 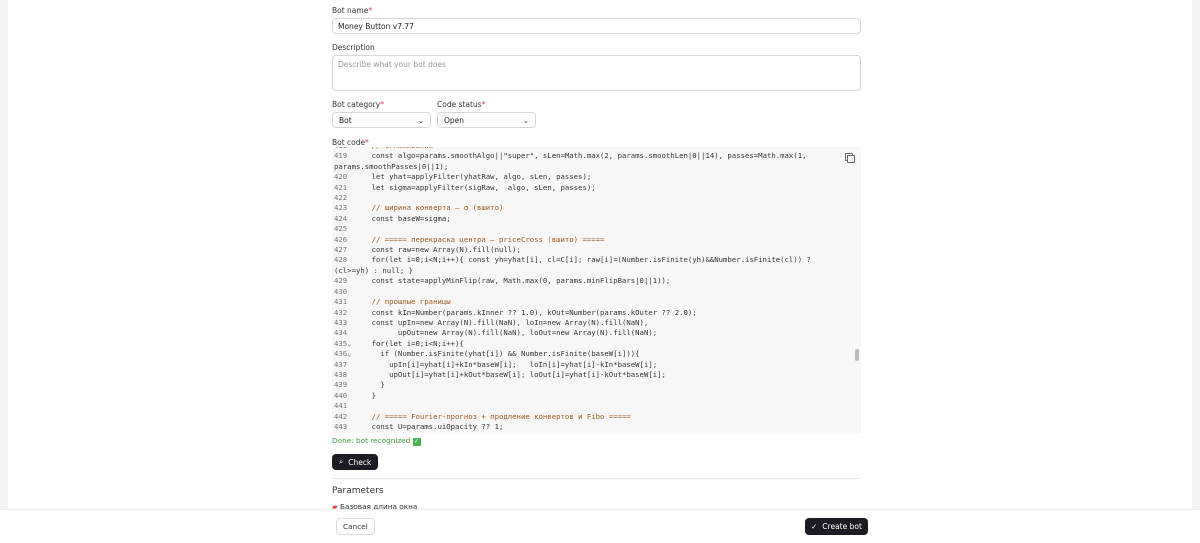 What do you see at coordinates (596, 219) in the screenshot?
I see `code-line: 424 const baseW=sigma;` at bounding box center [596, 219].